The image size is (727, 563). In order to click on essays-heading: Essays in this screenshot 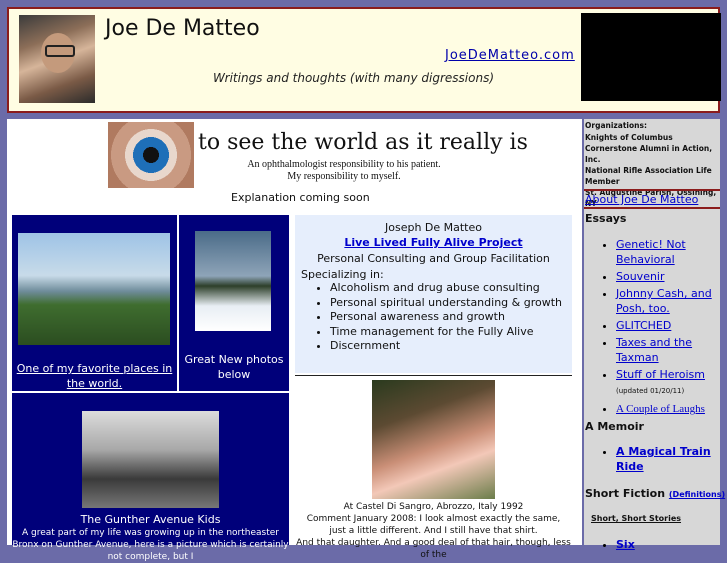, I will do `click(606, 218)`.